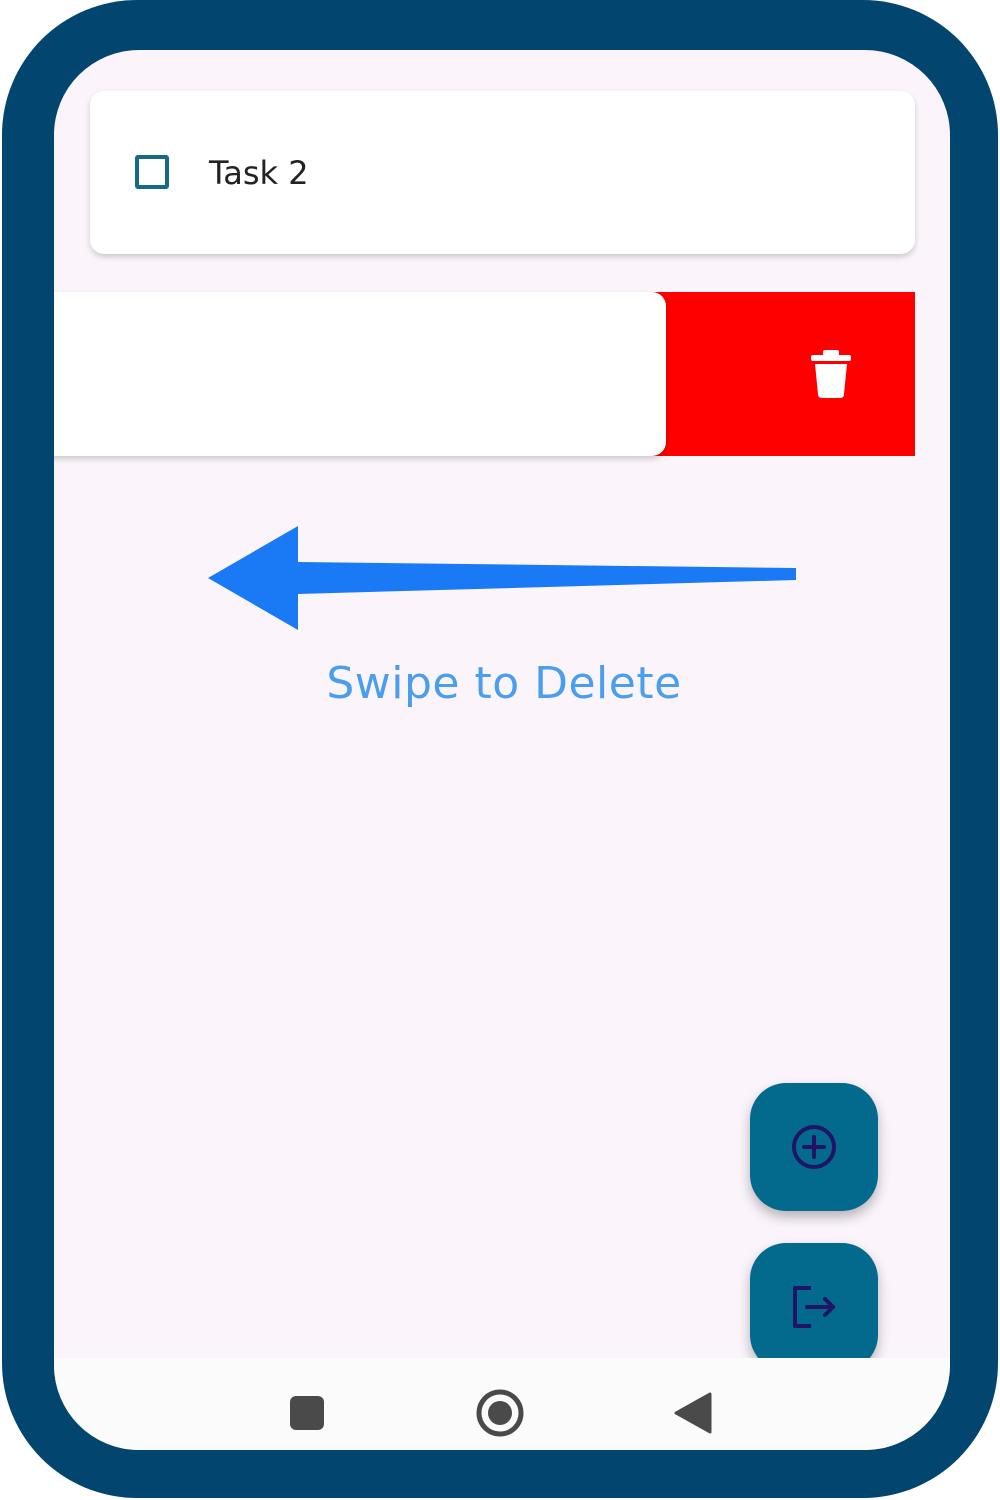 This screenshot has height=1500, width=1000. I want to click on task-checkbox, so click(152, 172).